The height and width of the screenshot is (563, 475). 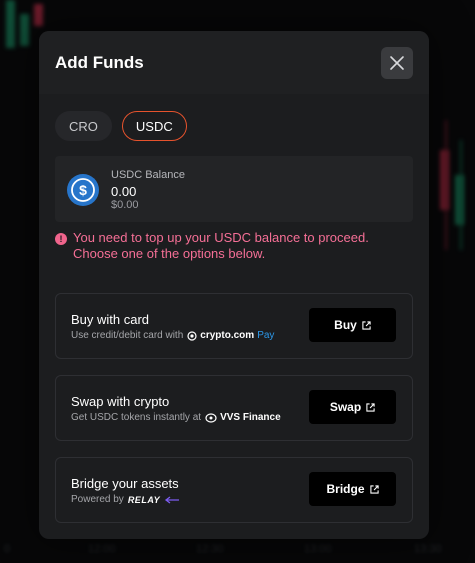 What do you see at coordinates (83, 126) in the screenshot?
I see `tab-cro: CRO` at bounding box center [83, 126].